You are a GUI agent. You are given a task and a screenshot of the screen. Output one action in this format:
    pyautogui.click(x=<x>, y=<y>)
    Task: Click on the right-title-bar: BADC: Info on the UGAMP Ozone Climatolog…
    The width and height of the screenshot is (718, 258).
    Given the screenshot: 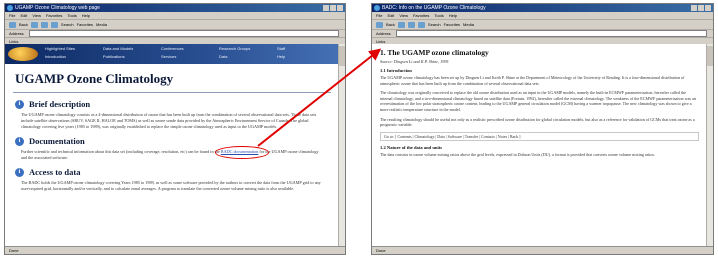 What is the action you would take?
    pyautogui.click(x=542, y=8)
    